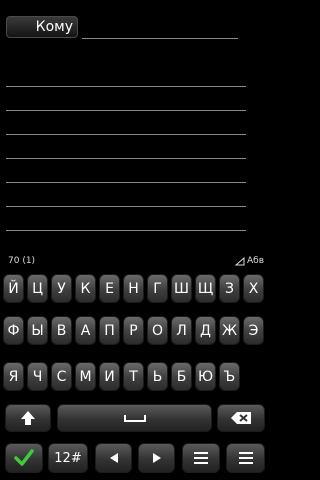 Image resolution: width=320 pixels, height=480 pixels. What do you see at coordinates (205, 330) in the screenshot?
I see `key-letter: Д` at bounding box center [205, 330].